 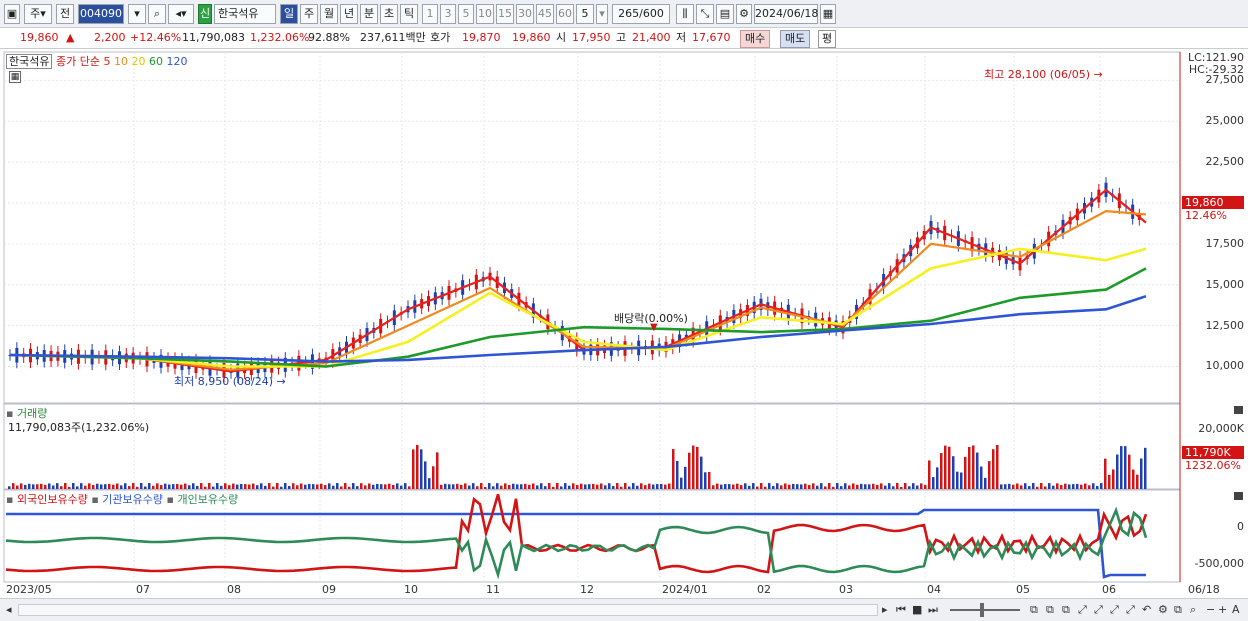 I want to click on undo-icon: ↶, so click(x=1146, y=609).